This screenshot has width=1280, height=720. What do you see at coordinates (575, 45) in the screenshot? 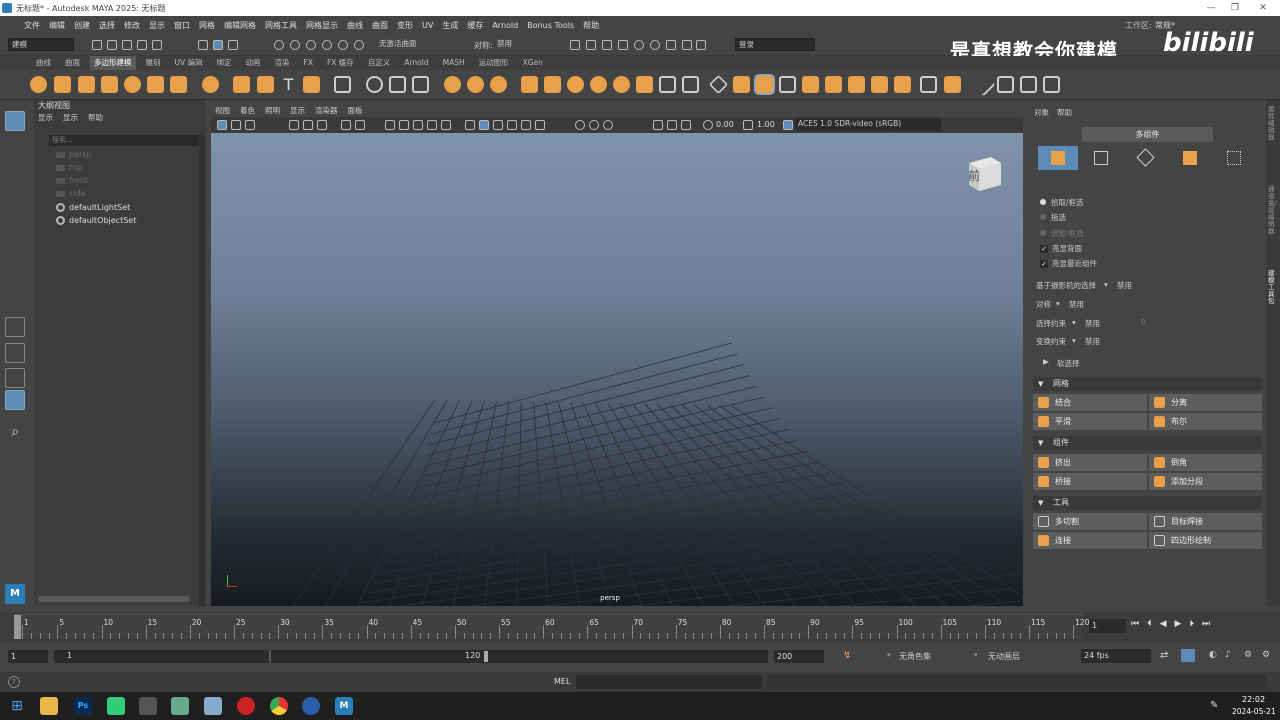
I see `render-frame-icon` at bounding box center [575, 45].